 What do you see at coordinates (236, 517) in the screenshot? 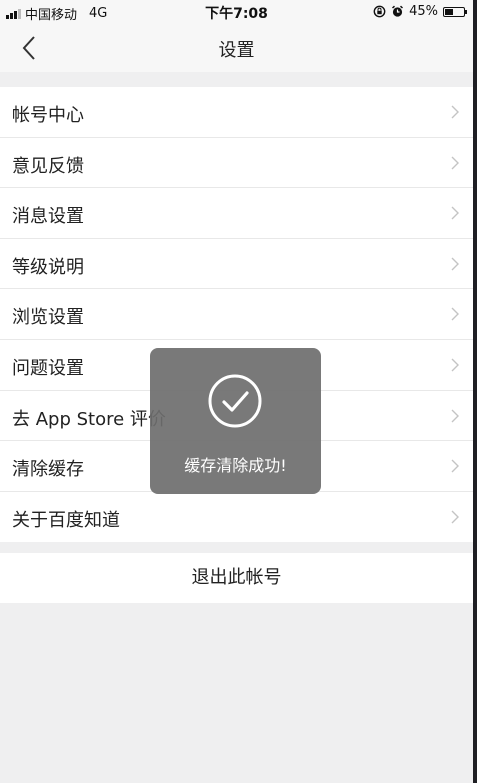
I see `settings-item-about: 关于百度知道` at bounding box center [236, 517].